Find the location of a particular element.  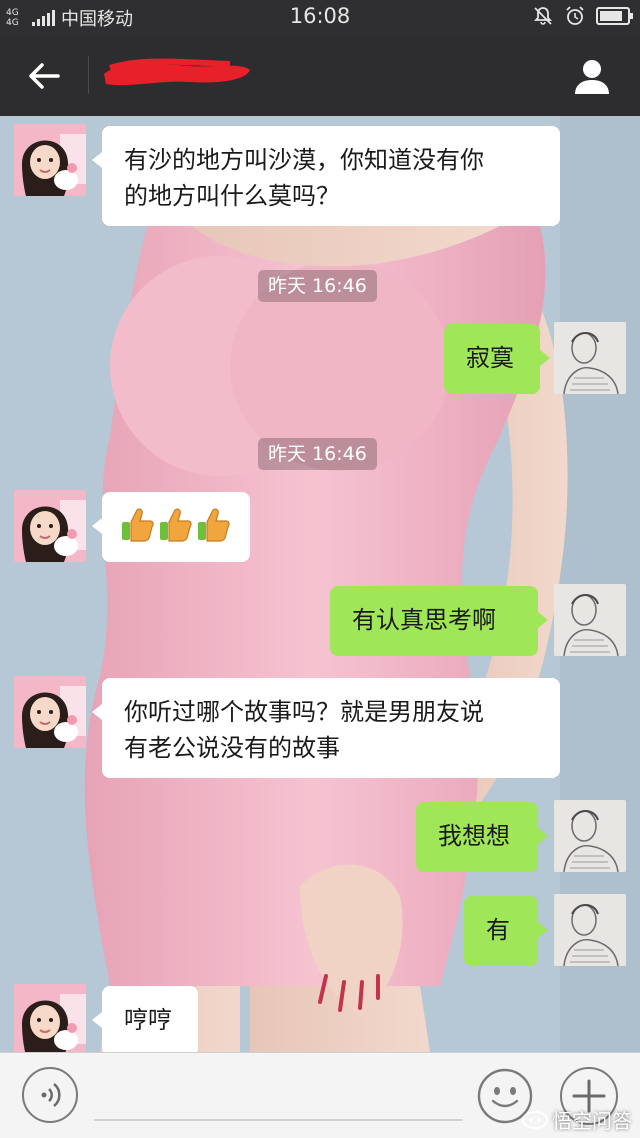

back-button is located at coordinates (44, 76).